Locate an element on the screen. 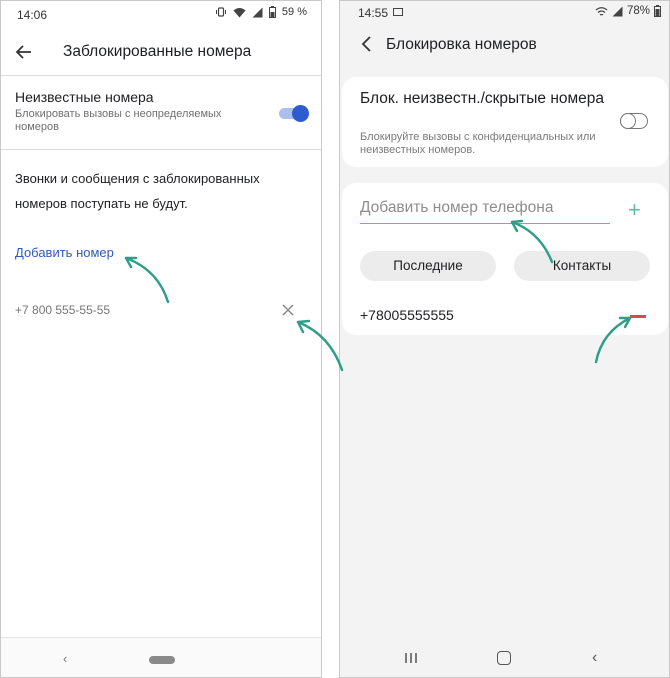 Image resolution: width=670 pixels, height=678 pixels. nav-home-icon is located at coordinates (504, 658).